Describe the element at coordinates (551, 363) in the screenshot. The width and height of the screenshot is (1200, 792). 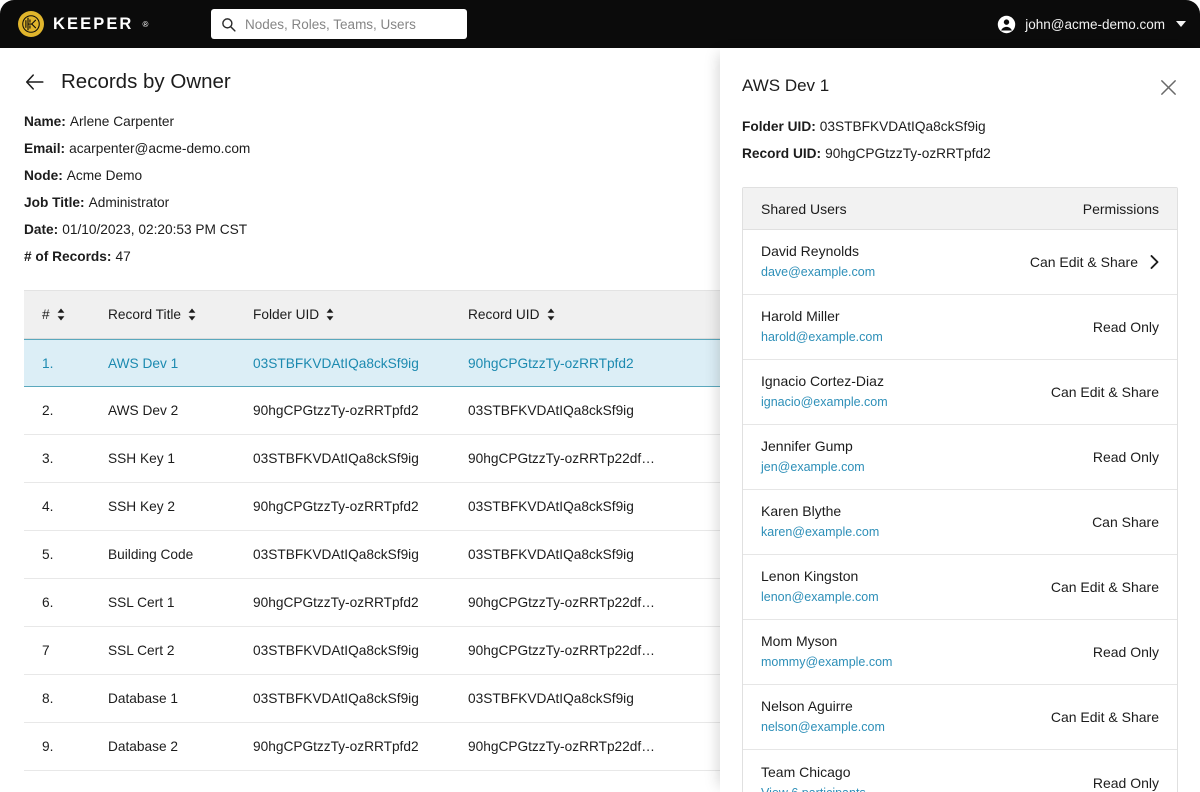
I see `record-uid-cell: 90hgCPGtzzTy-ozRRTpfd2` at that location.